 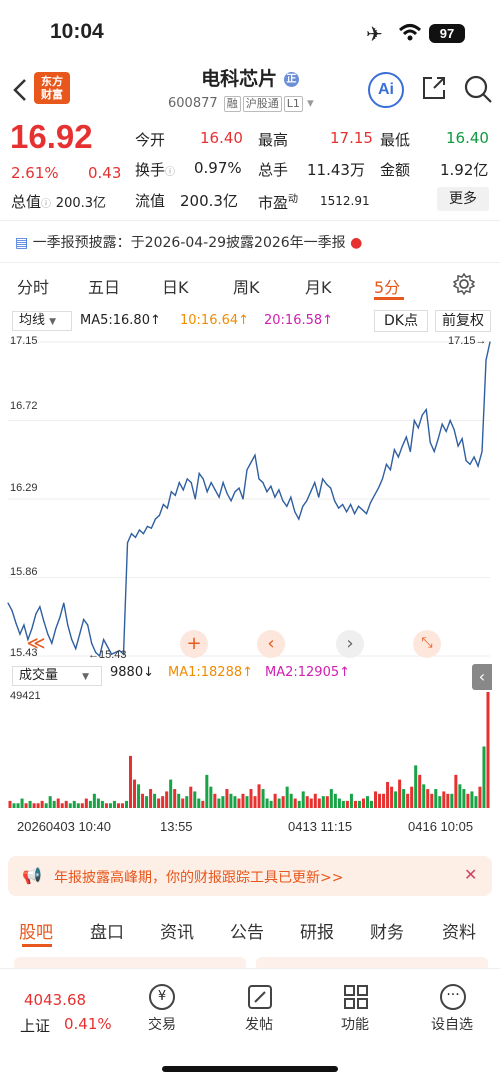 I want to click on tab-5min: 5分, so click(x=387, y=286).